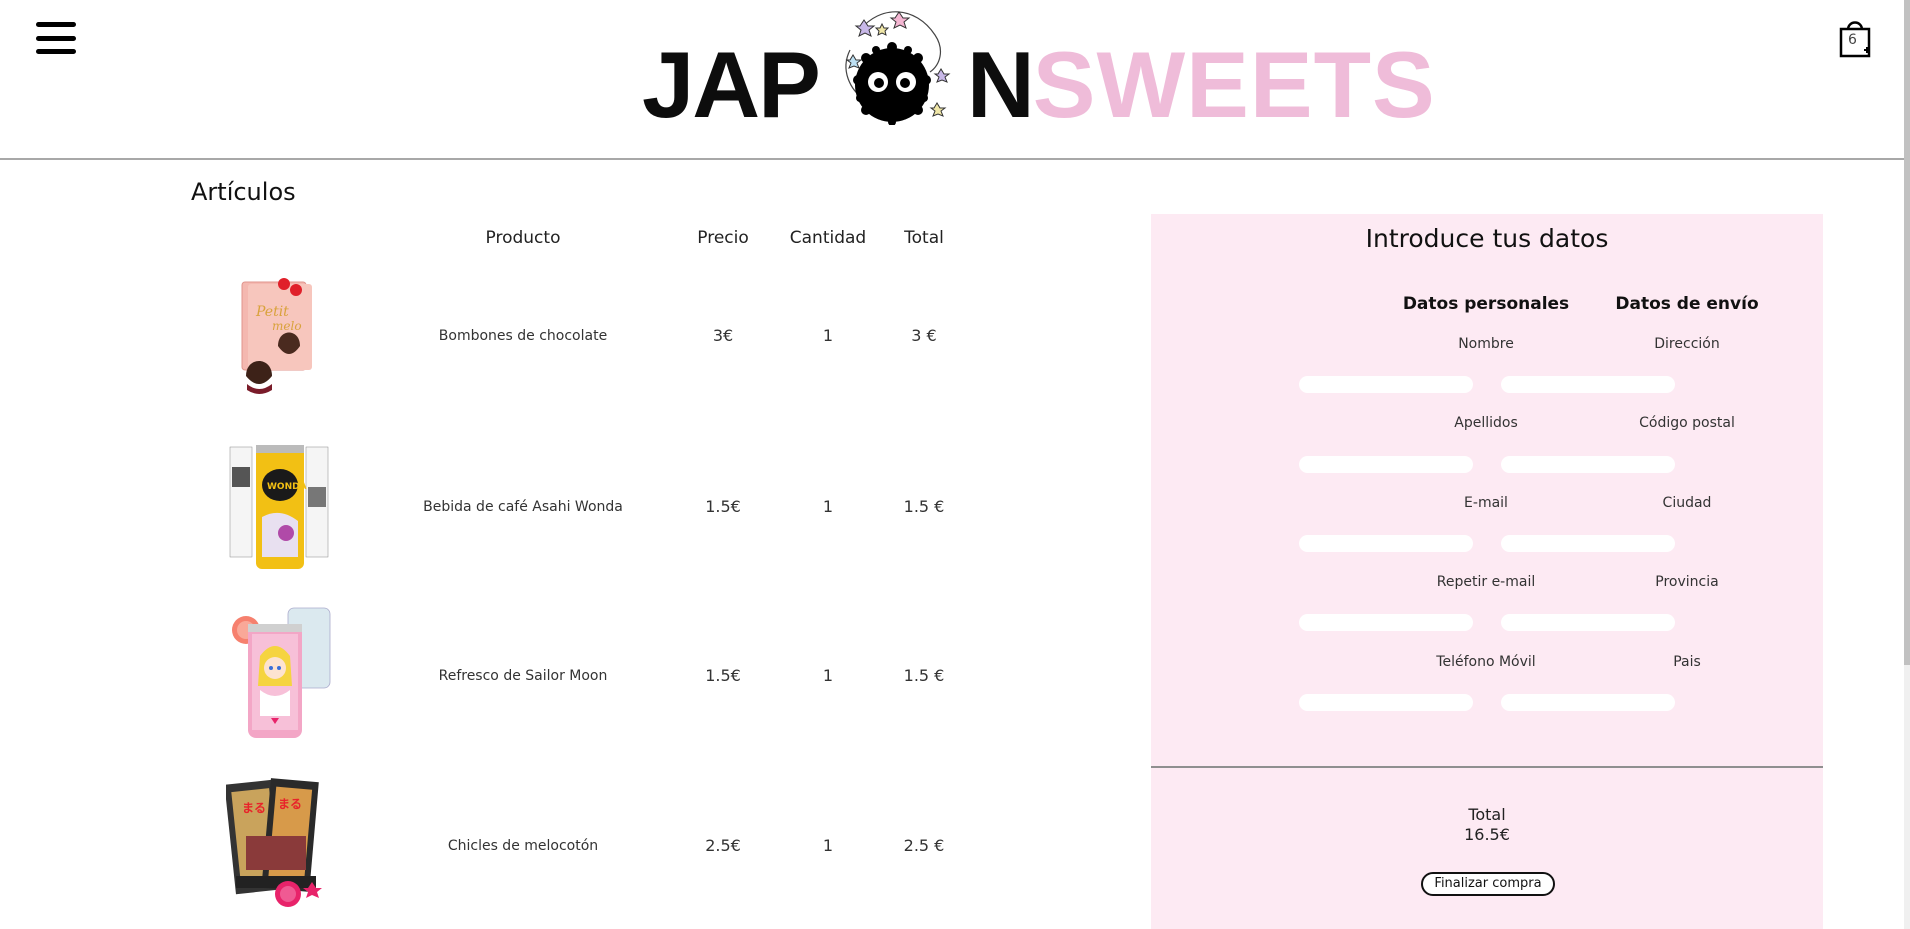 The image size is (1910, 929). What do you see at coordinates (1386, 622) in the screenshot?
I see `repeat-email-field` at bounding box center [1386, 622].